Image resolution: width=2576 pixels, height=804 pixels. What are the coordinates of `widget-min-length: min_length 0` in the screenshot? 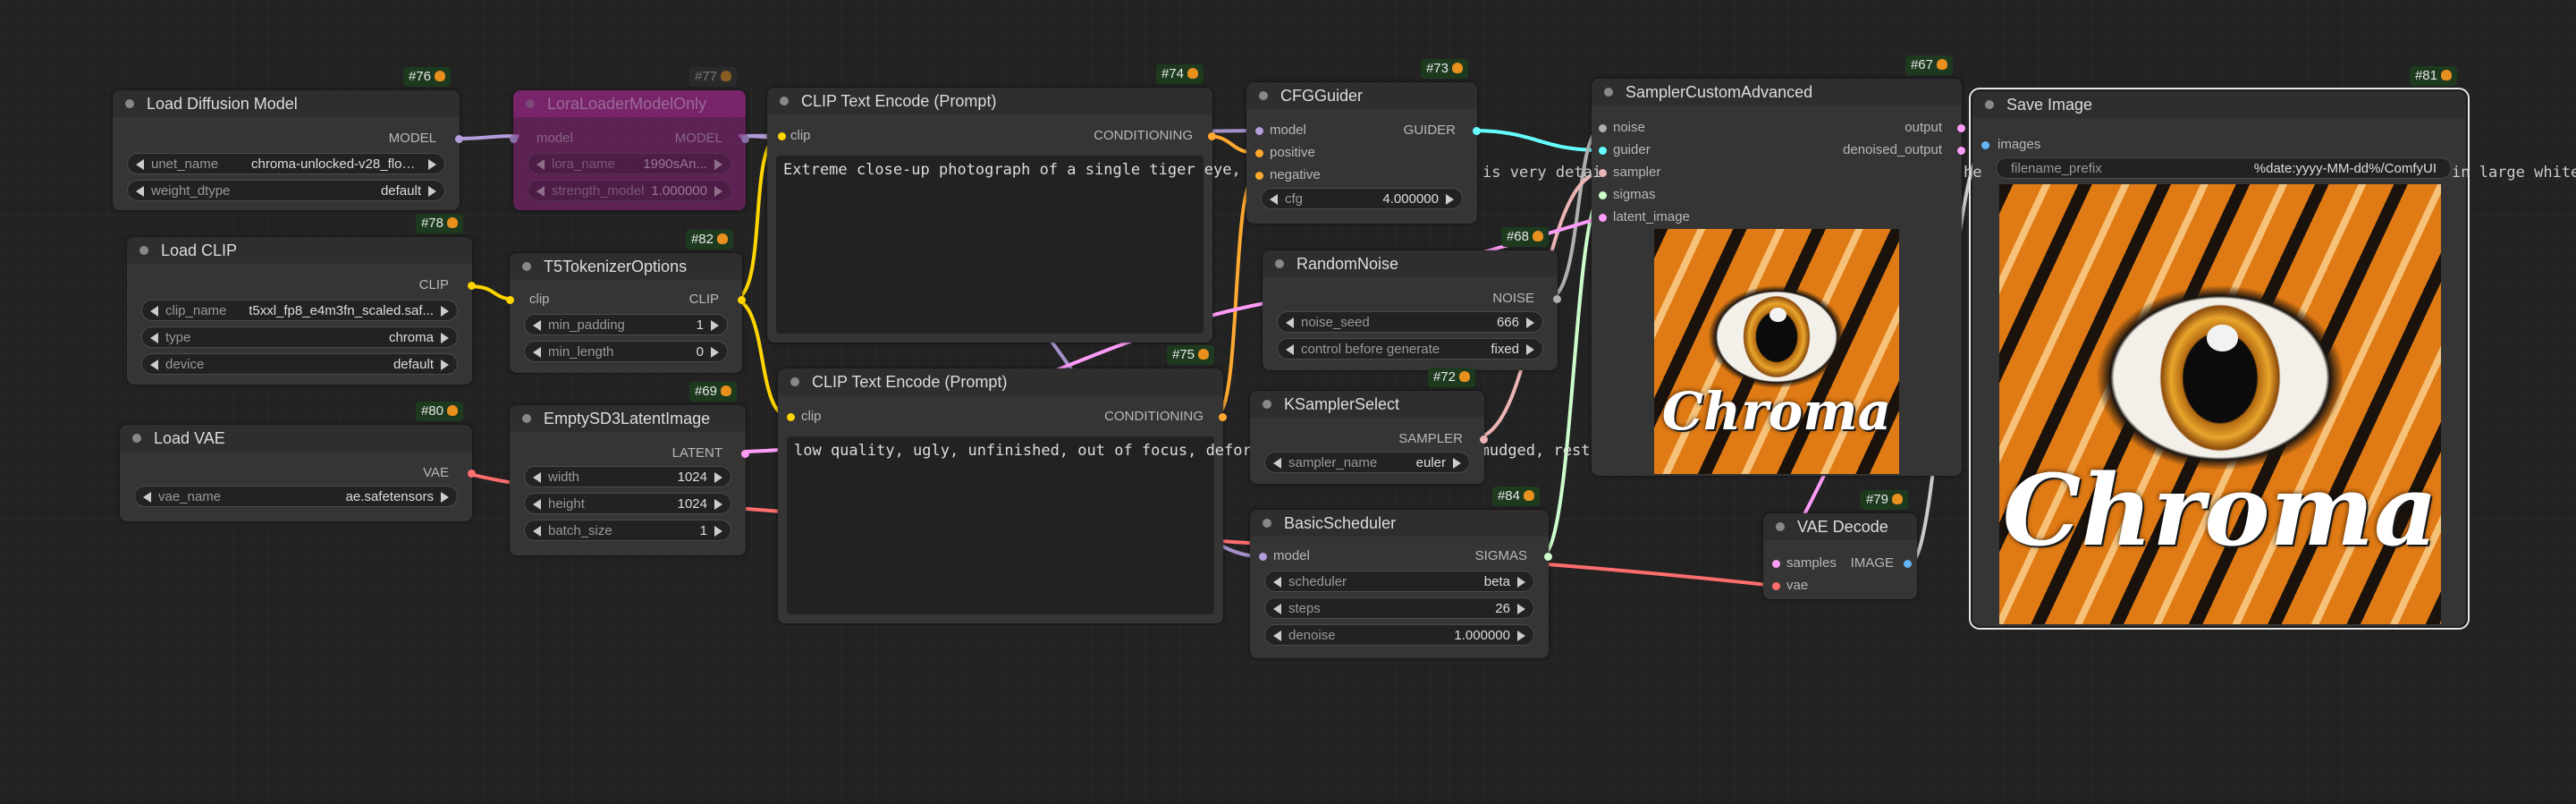 It's located at (626, 352).